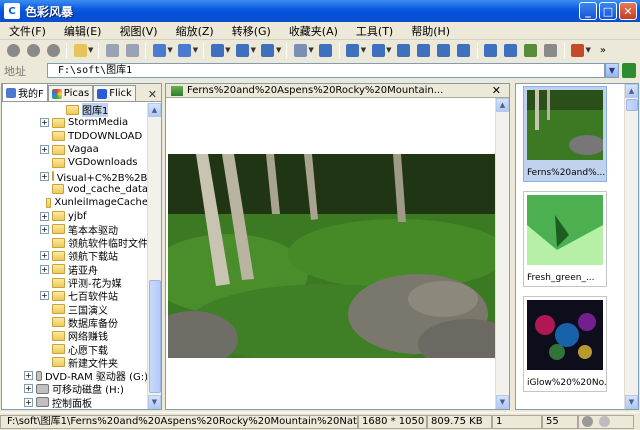 Image resolution: width=640 pixels, height=430 pixels. What do you see at coordinates (75, 283) in the screenshot?
I see `tree-node: 评测-花为媒` at bounding box center [75, 283].